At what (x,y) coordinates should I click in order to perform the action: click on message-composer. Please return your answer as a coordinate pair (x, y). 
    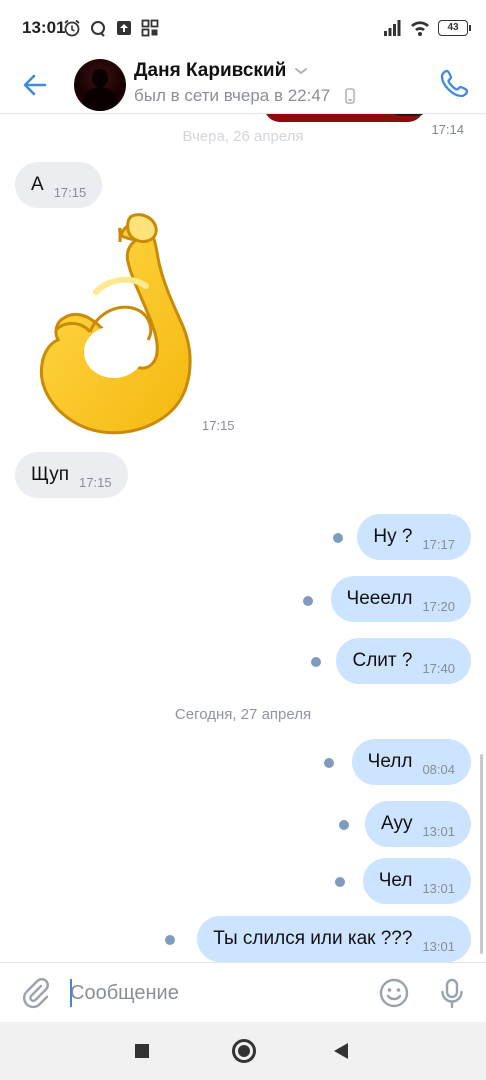
    Looking at the image, I should click on (243, 992).